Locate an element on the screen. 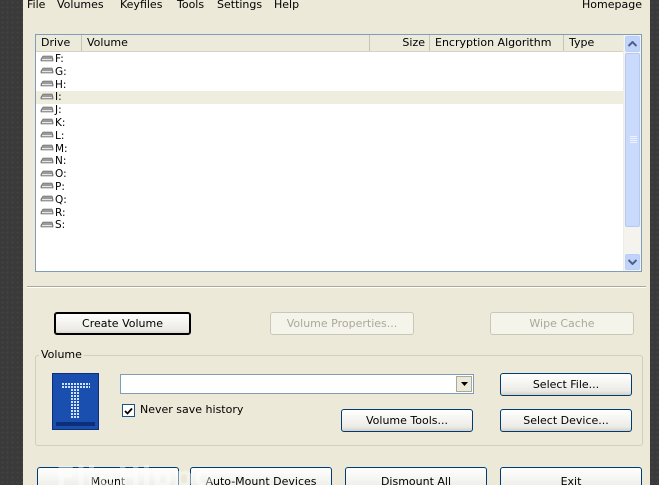 This screenshot has height=485, width=659. drive-row: I: is located at coordinates (331, 98).